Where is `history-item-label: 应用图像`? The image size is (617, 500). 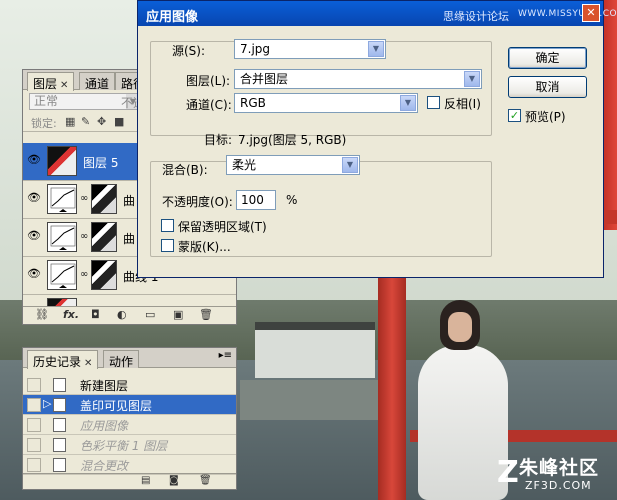
history-item-label: 应用图像 is located at coordinates (104, 426).